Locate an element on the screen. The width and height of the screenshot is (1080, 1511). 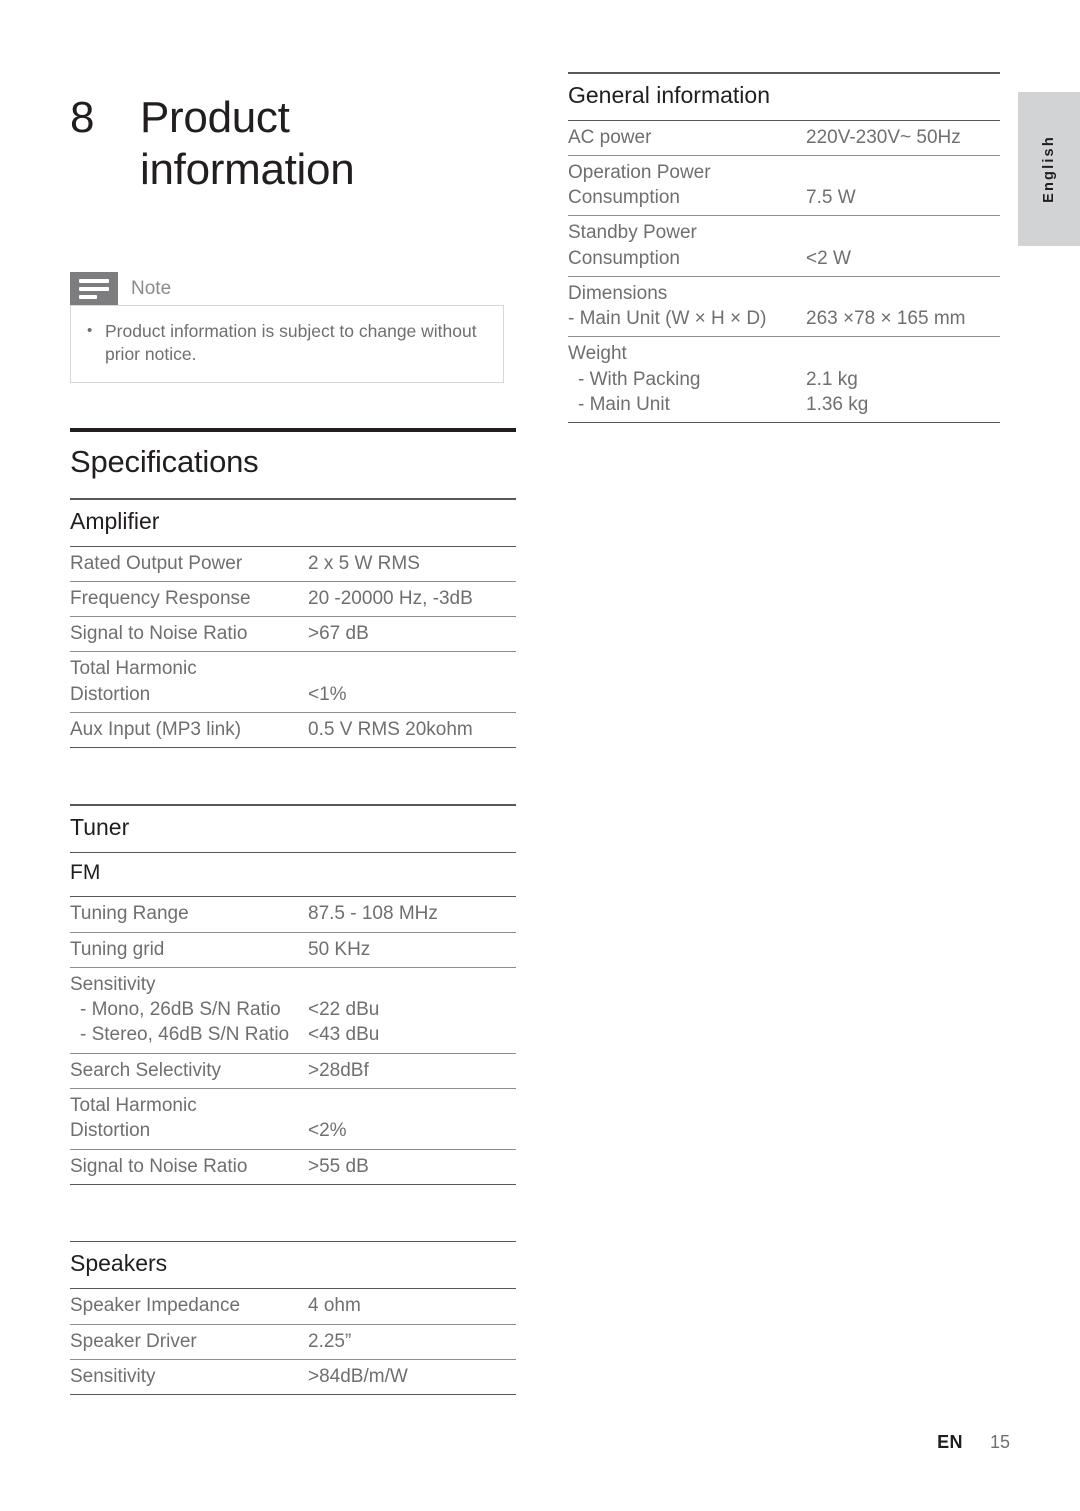
row-value: 2.1 kg 1.36 kg is located at coordinates (903, 380).